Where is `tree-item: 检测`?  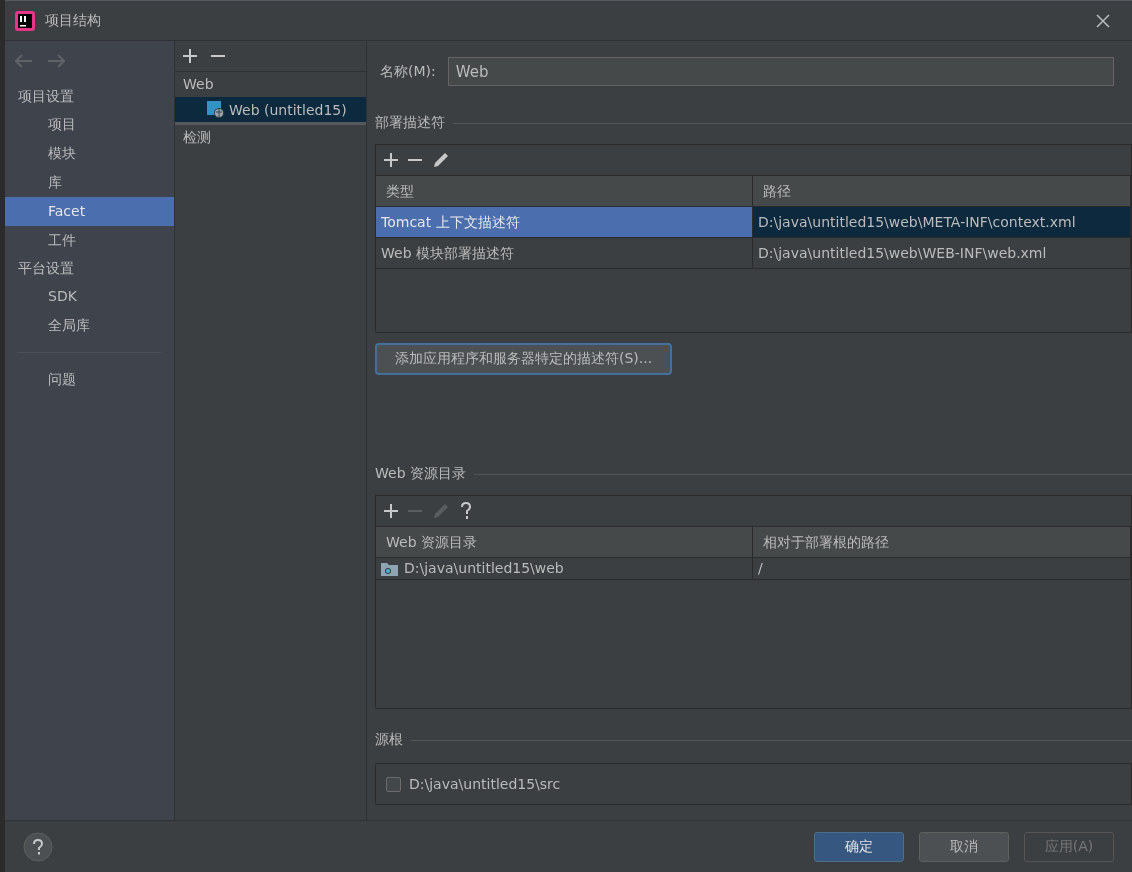
tree-item: 检测 is located at coordinates (270, 137).